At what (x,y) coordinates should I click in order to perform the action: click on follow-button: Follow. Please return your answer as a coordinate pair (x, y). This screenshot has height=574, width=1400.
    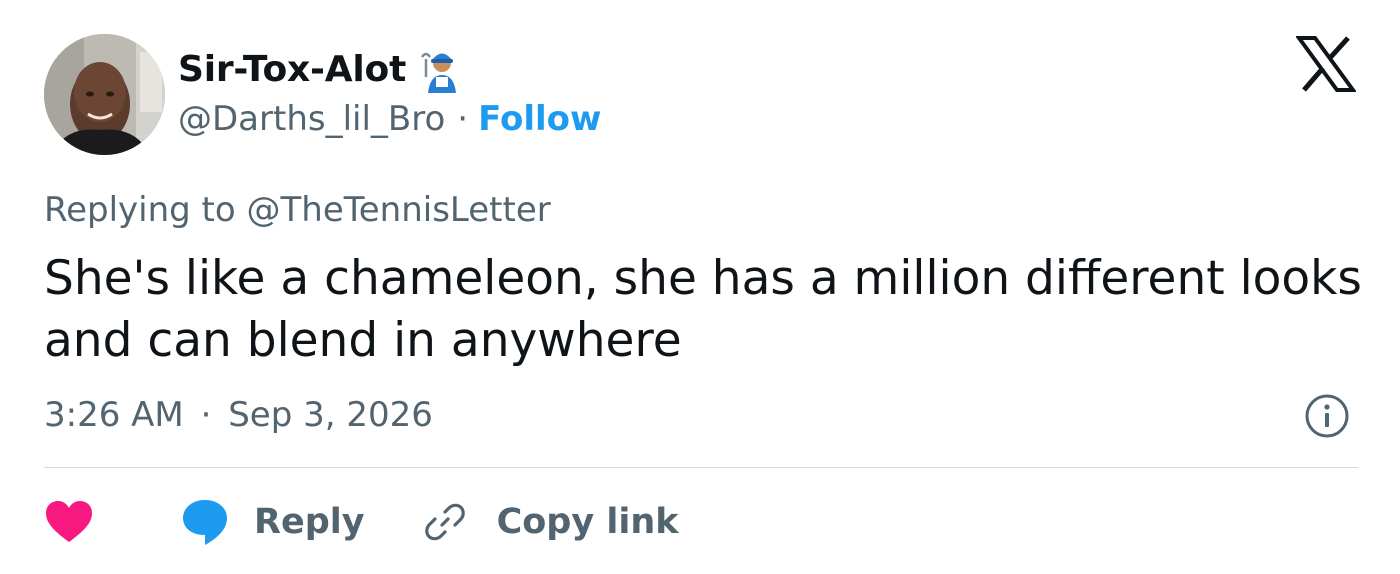
    Looking at the image, I should click on (539, 119).